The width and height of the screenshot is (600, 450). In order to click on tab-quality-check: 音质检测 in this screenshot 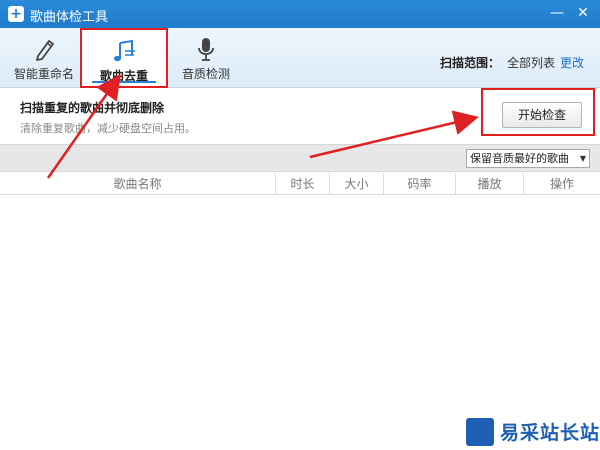, I will do `click(206, 58)`.